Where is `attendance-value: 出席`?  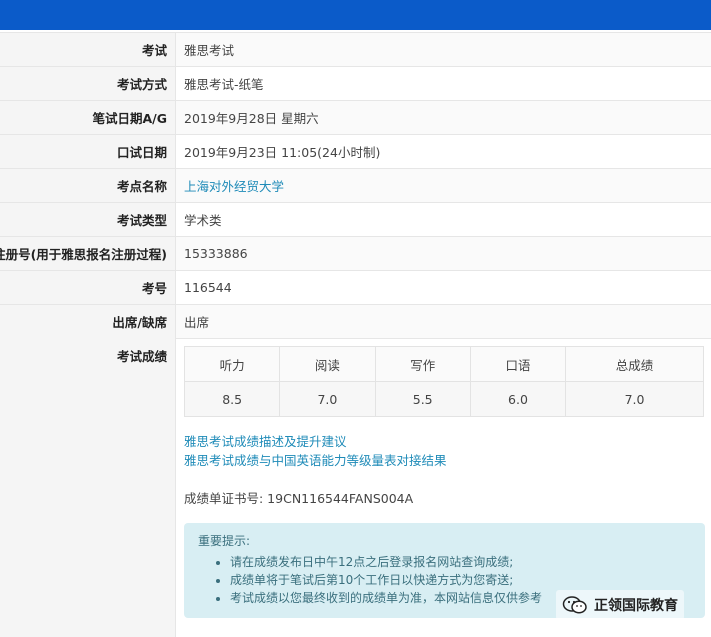 attendance-value: 出席 is located at coordinates (443, 321).